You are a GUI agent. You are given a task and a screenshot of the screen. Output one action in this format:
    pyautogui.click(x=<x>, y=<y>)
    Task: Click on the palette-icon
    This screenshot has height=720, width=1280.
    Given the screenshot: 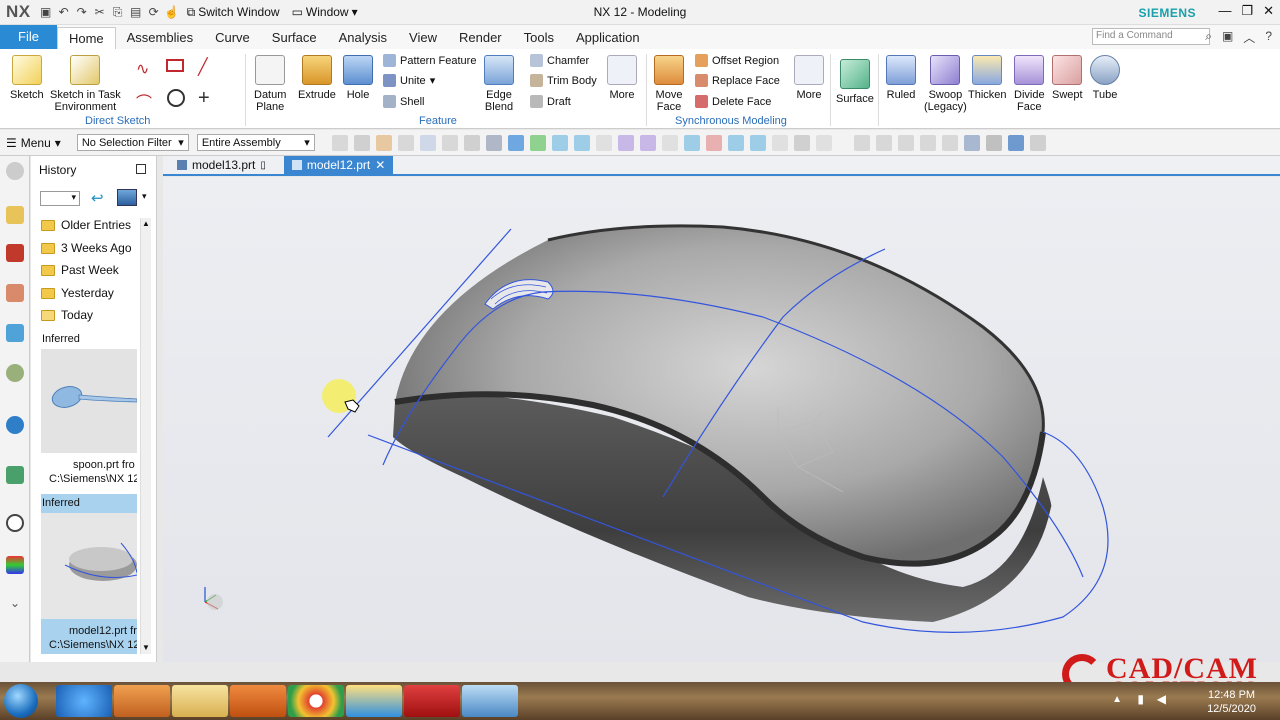 What is the action you would take?
    pyautogui.click(x=15, y=565)
    